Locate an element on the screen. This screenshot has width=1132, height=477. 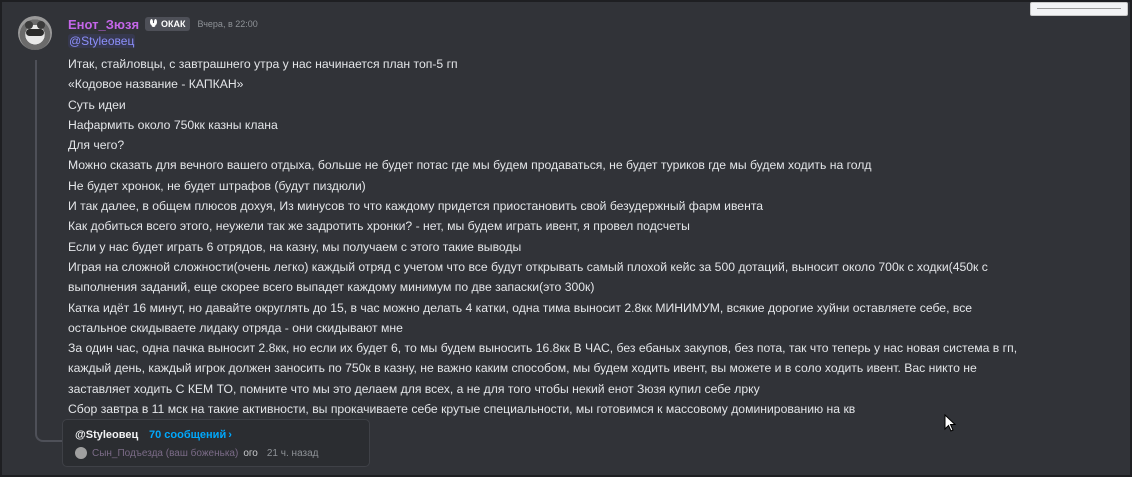
clan-tag: ОКАК is located at coordinates (167, 24).